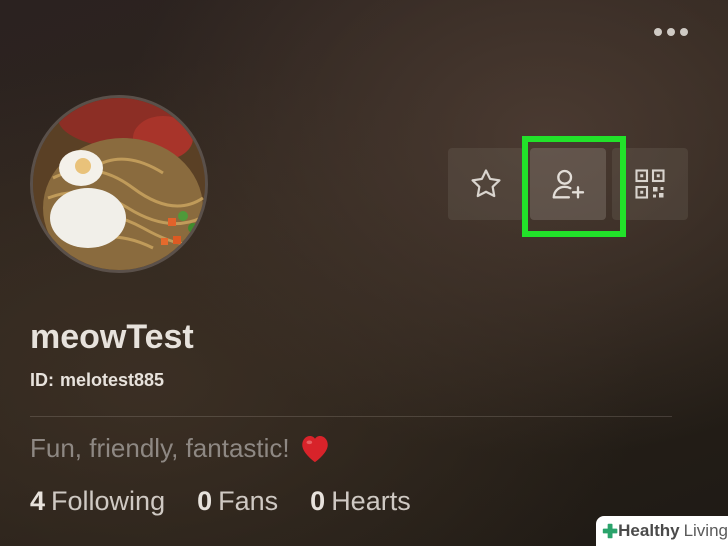 This screenshot has height=546, width=728. What do you see at coordinates (371, 501) in the screenshot?
I see `stat-hearts-label: Hearts` at bounding box center [371, 501].